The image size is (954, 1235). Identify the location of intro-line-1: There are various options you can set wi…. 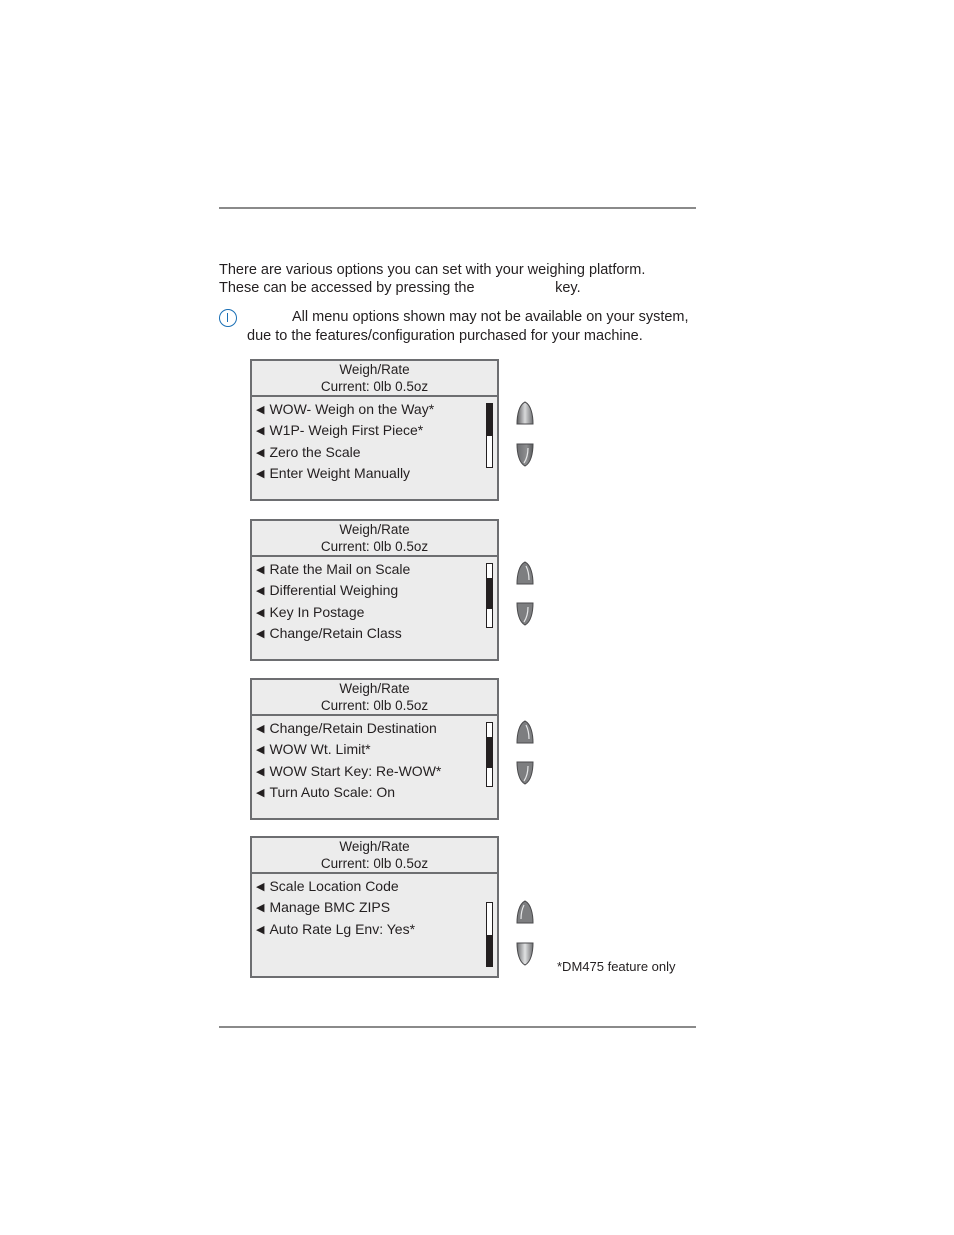
(432, 270).